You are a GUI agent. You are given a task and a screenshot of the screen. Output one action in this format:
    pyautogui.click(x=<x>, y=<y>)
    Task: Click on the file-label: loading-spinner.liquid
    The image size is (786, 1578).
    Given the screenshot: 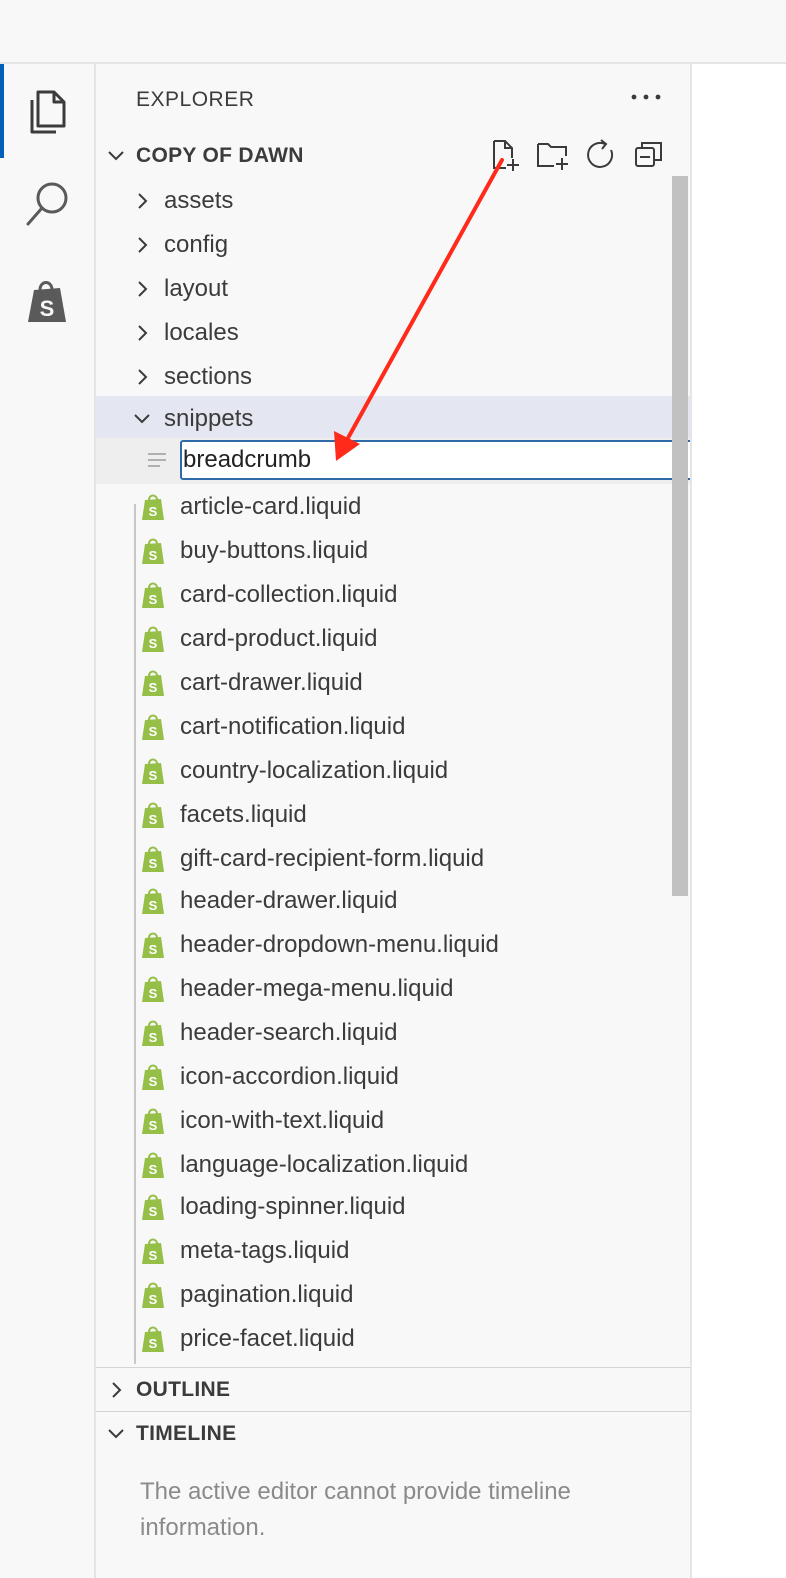 What is the action you would take?
    pyautogui.click(x=293, y=1206)
    